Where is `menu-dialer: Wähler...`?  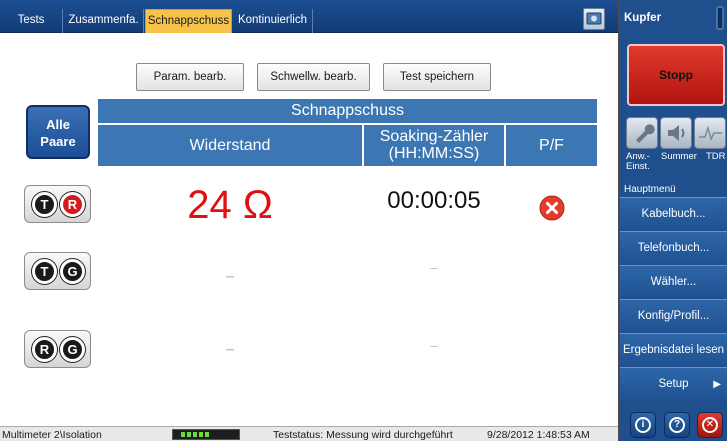 menu-dialer: Wähler... is located at coordinates (673, 281).